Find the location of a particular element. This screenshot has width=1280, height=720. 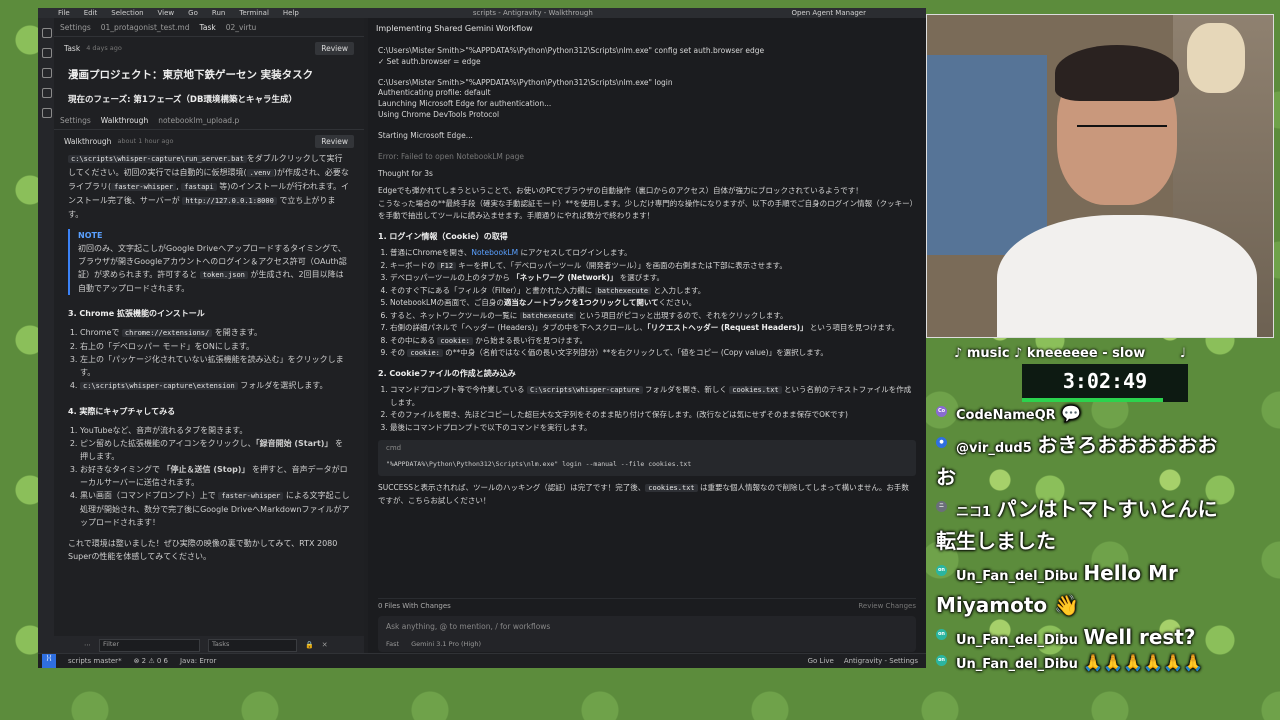

text: フォルダを選択します。 is located at coordinates (282, 385).